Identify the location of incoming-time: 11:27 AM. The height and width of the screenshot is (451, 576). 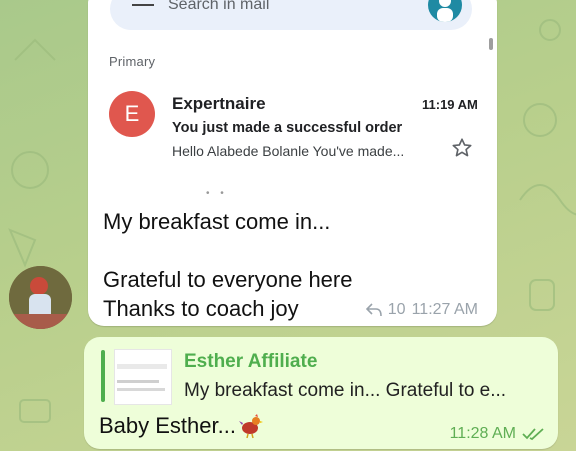
(444, 309).